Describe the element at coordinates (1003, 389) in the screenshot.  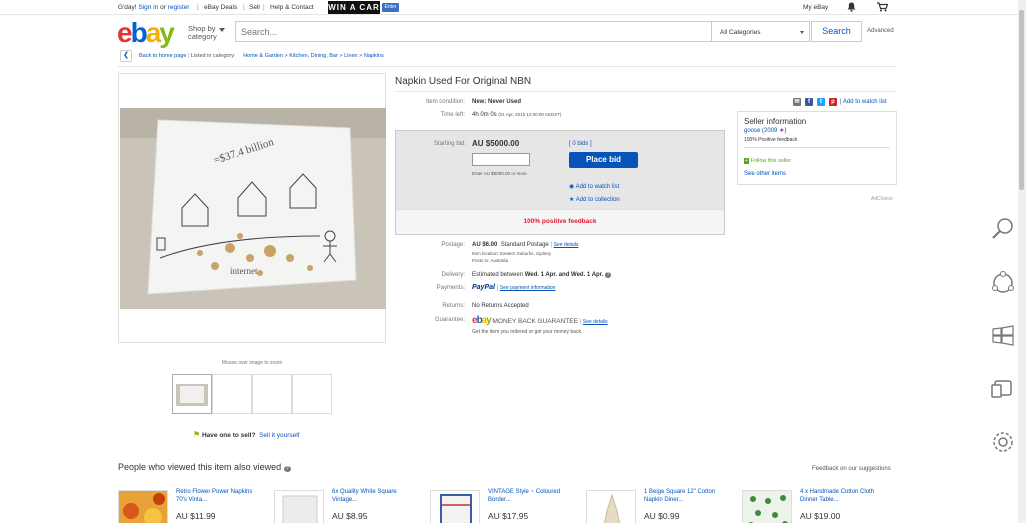
I see `devices-charm-icon` at that location.